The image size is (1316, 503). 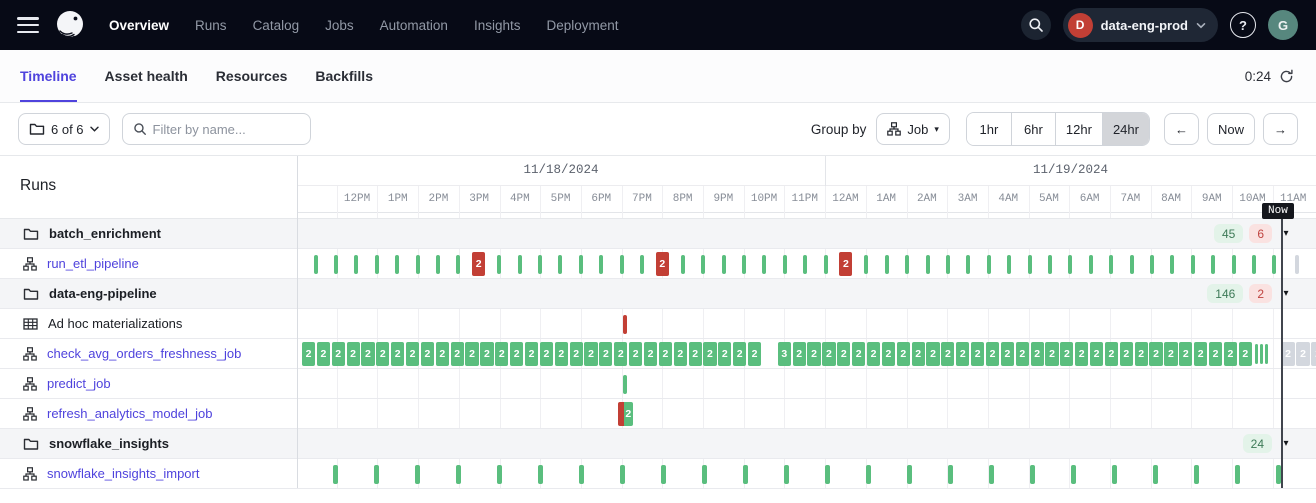 I want to click on deployment-switcher: D data-eng-prod, so click(x=1140, y=25).